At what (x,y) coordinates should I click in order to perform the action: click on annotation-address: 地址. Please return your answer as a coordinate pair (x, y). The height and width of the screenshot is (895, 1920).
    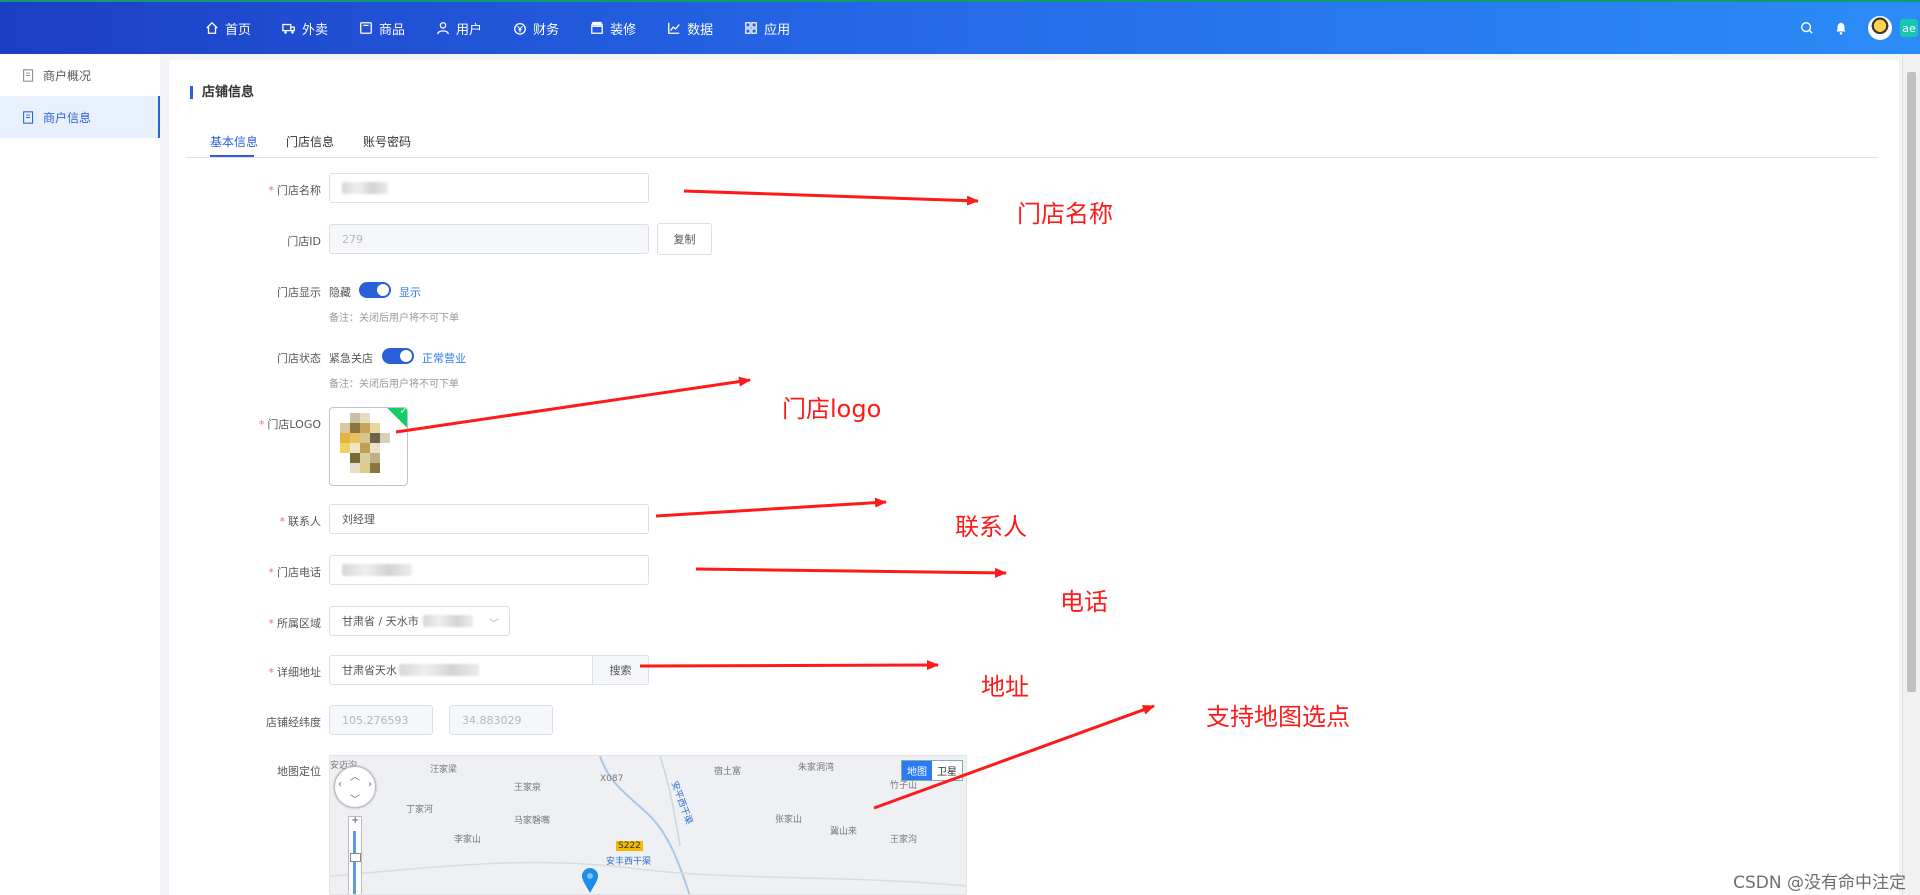
    Looking at the image, I should click on (1005, 687).